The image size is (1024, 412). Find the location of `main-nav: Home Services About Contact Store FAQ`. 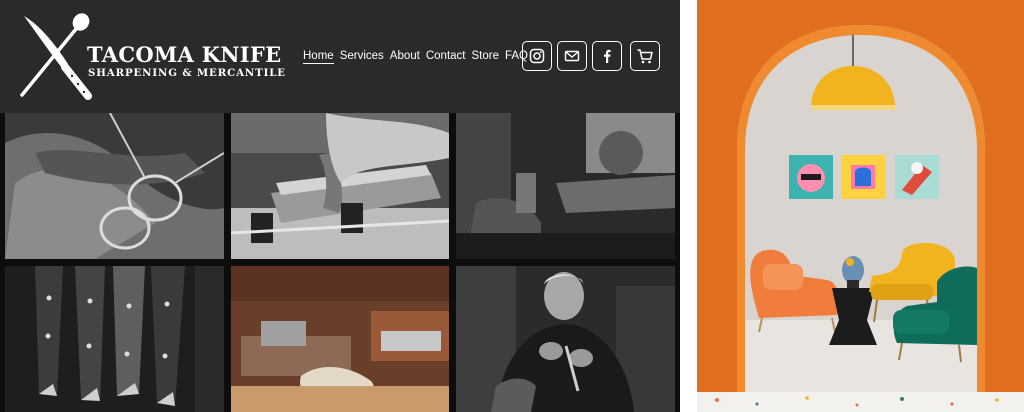

main-nav: Home Services About Contact Store FAQ is located at coordinates (415, 57).